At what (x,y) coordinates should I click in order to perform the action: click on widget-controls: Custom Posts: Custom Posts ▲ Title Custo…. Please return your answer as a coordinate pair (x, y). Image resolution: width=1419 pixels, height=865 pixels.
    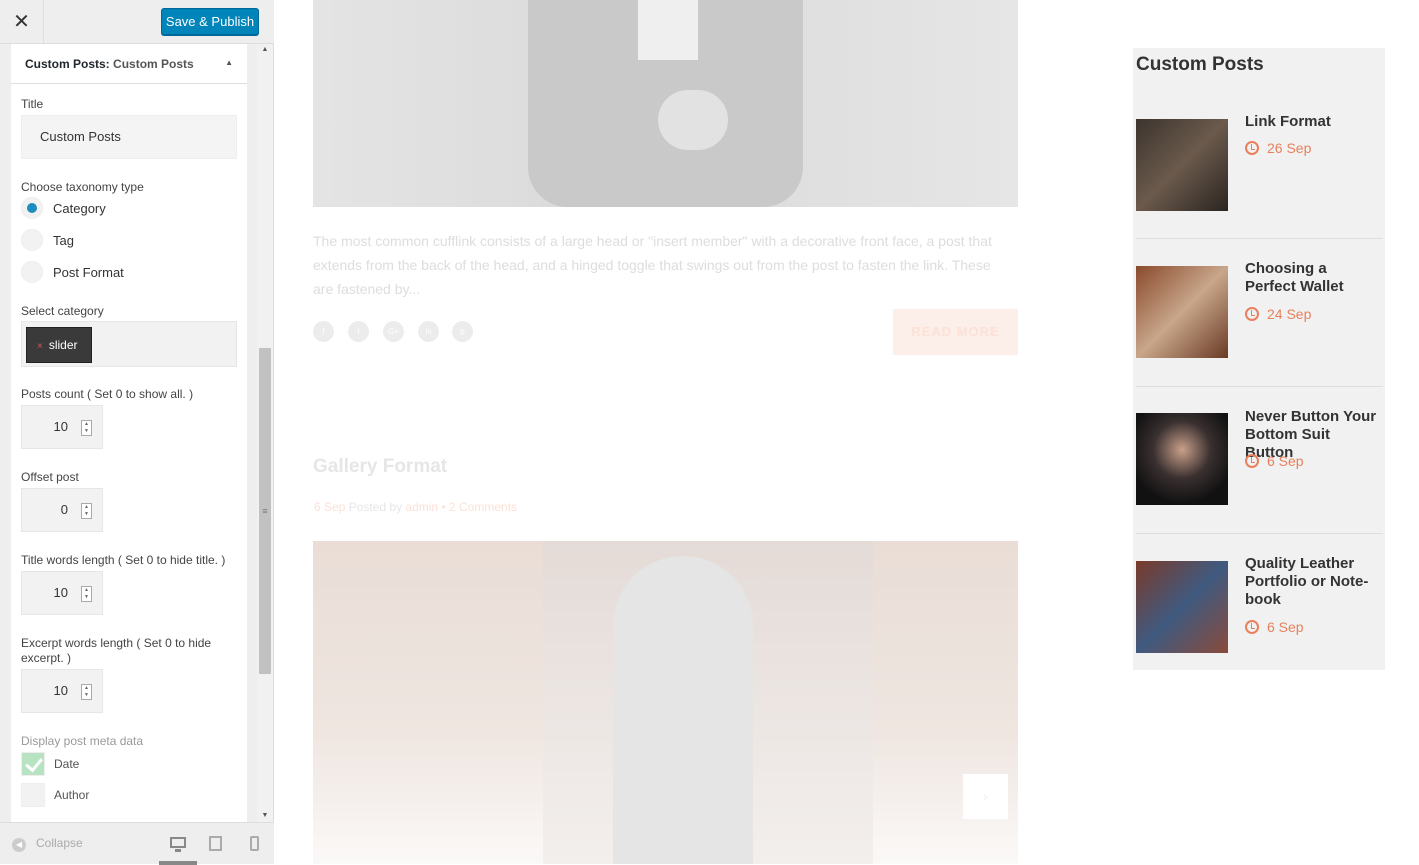
    Looking at the image, I should click on (129, 433).